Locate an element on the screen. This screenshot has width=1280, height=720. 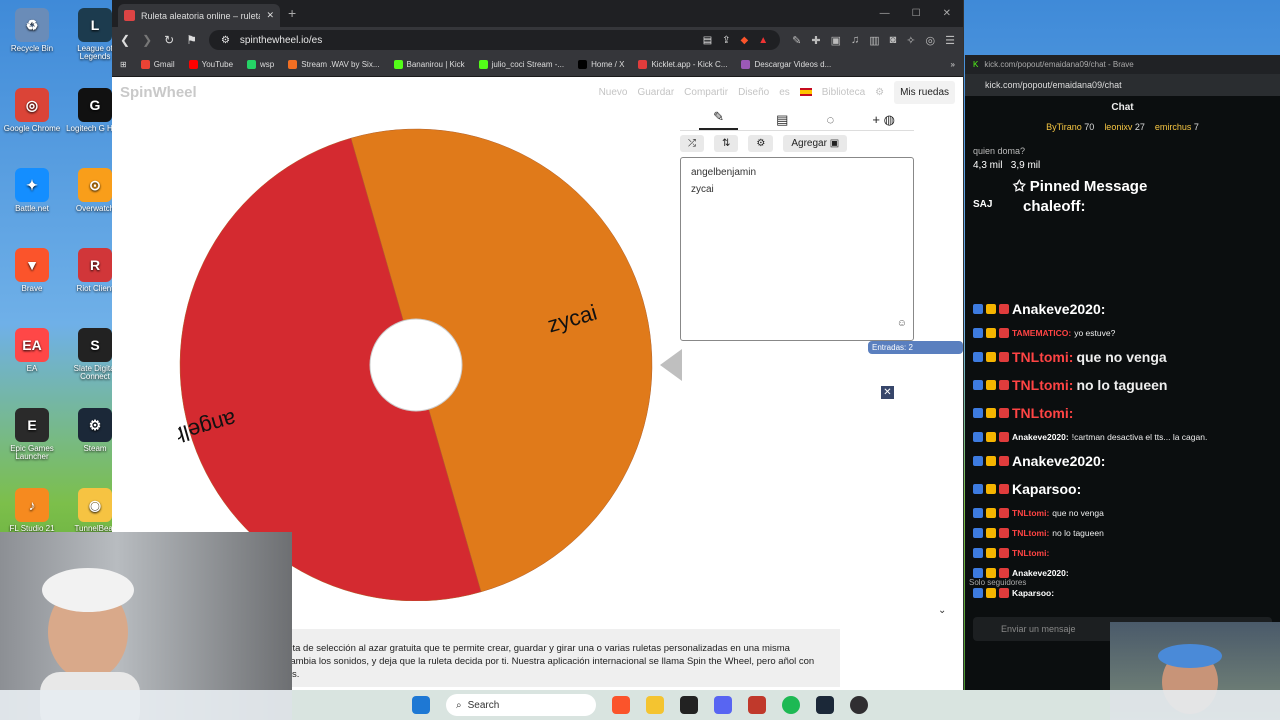
desktop-icon: ✦ Battle.net is located at coordinates (32, 190).